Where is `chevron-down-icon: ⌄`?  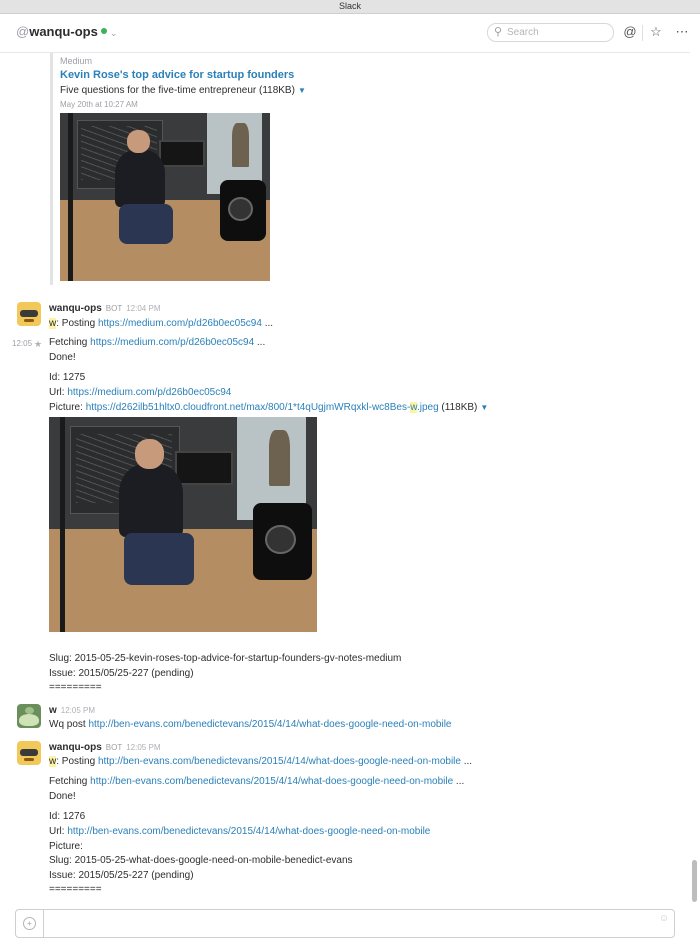 chevron-down-icon: ⌄ is located at coordinates (113, 33).